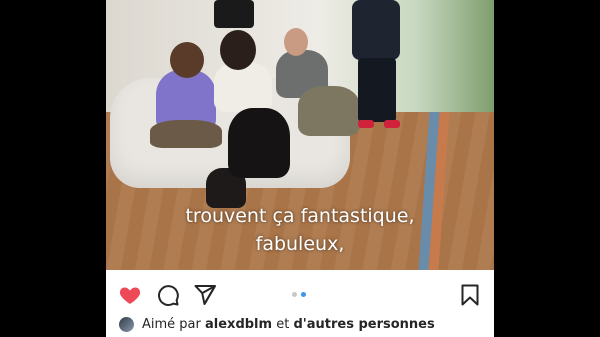  What do you see at coordinates (259, 143) in the screenshot?
I see `person-seated-2-legs` at bounding box center [259, 143].